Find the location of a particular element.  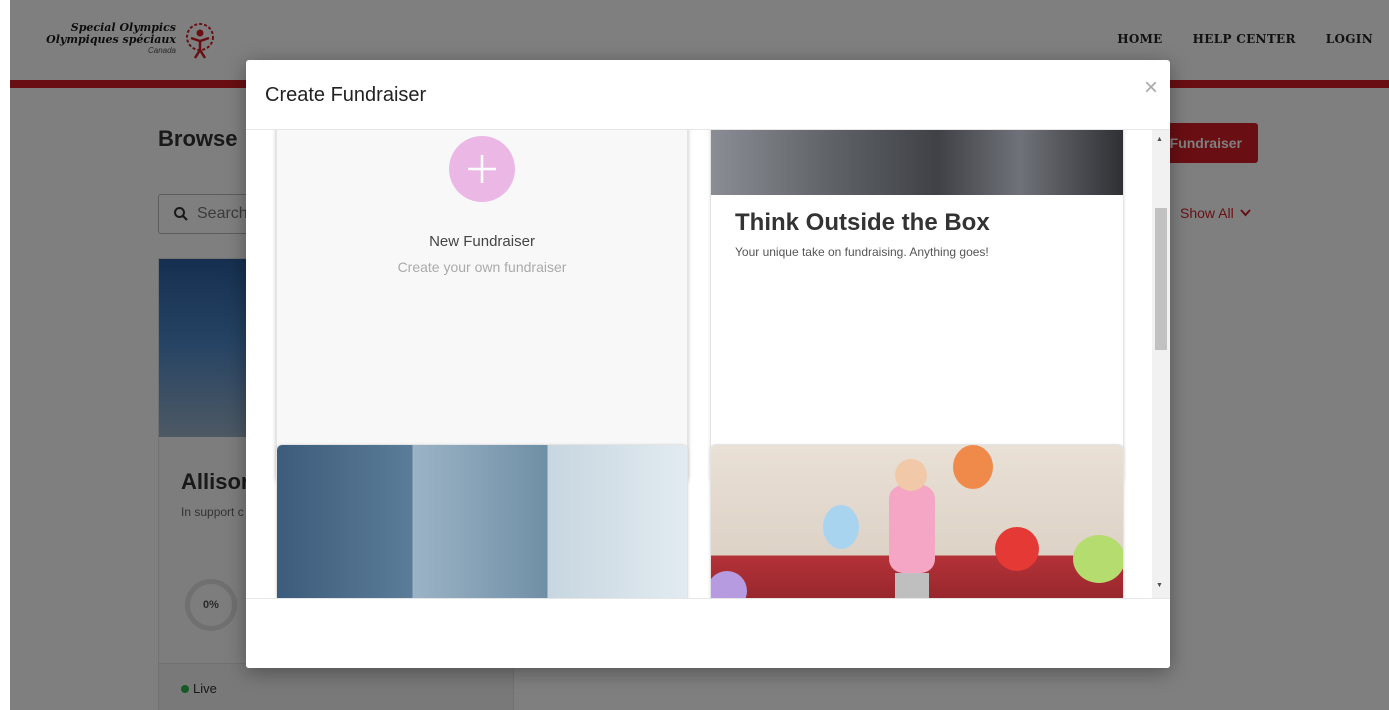

template-card-balloons is located at coordinates (917, 521).